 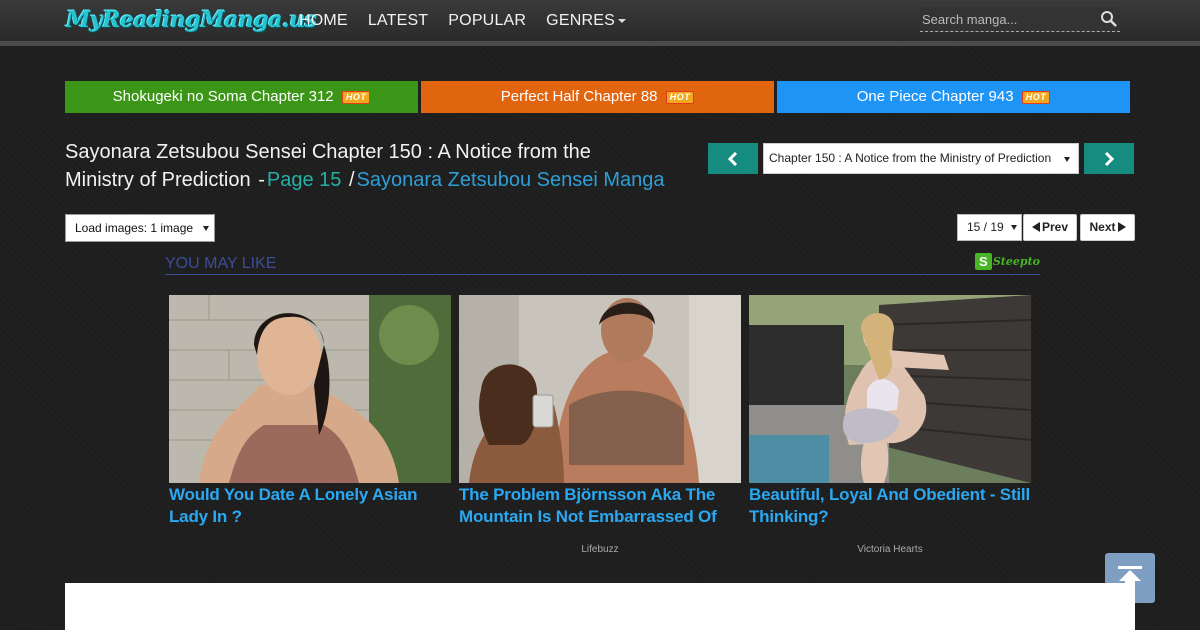 What do you see at coordinates (398, 20) in the screenshot?
I see `nav-latest: LATEST` at bounding box center [398, 20].